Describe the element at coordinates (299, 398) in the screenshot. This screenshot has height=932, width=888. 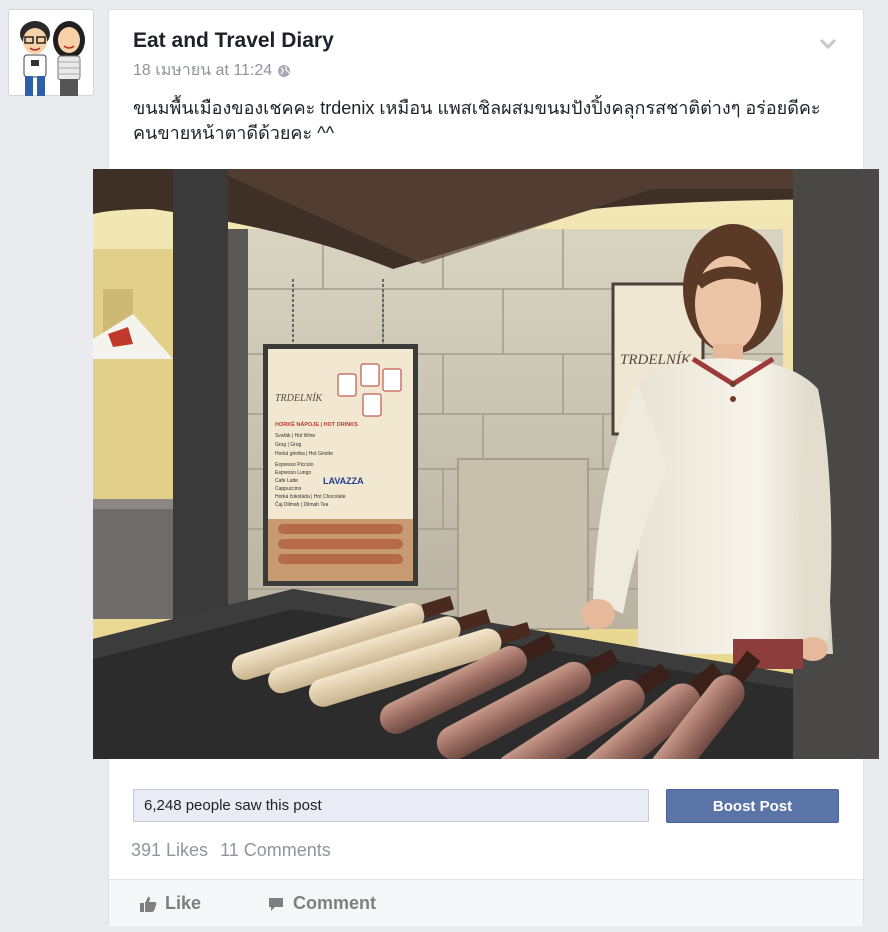
I see `menu-brand: TRDELNÍK` at that location.